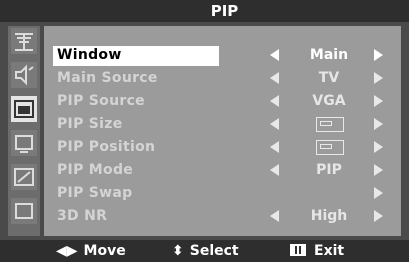 Image resolution: width=409 pixels, height=262 pixels. Describe the element at coordinates (104, 251) in the screenshot. I see `move-label: Move` at that location.